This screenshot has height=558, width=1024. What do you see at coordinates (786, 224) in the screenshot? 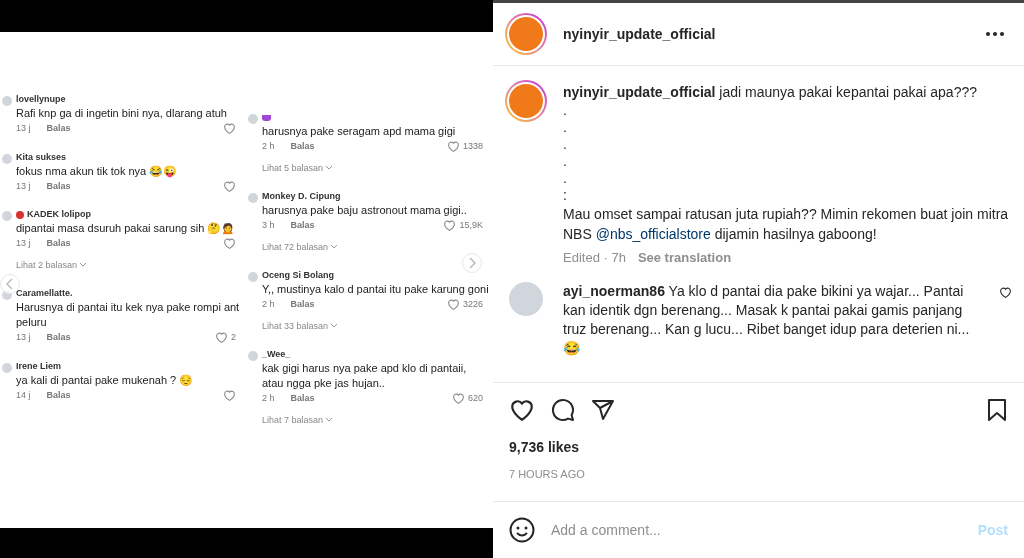
I see `caption-text: Mau omset sampai ratusan juta rupiah?? Mimin rekomen buat join mitra NBS @nbs_officialstore dijamin hasilnya gaboong!` at bounding box center [786, 224].